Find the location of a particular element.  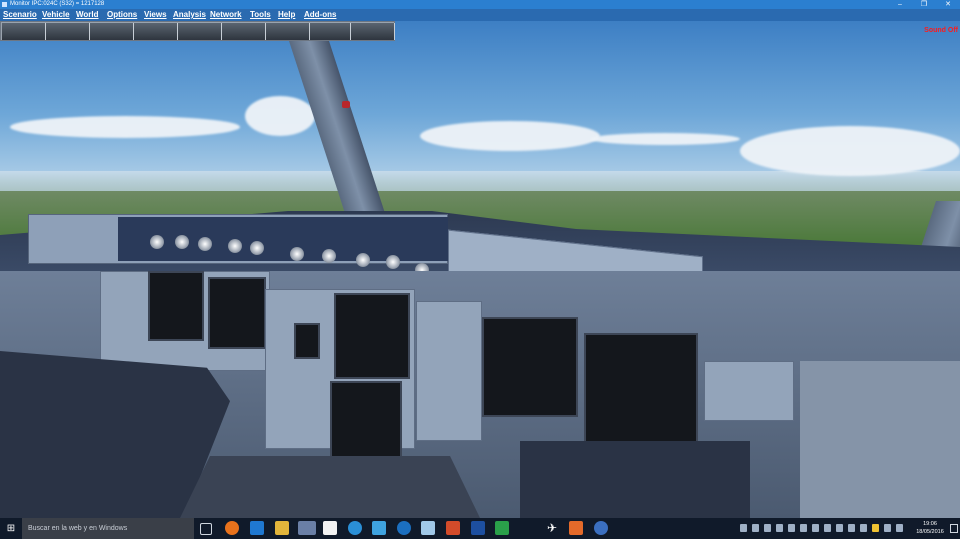

first-officer-panel is located at coordinates (749, 391).